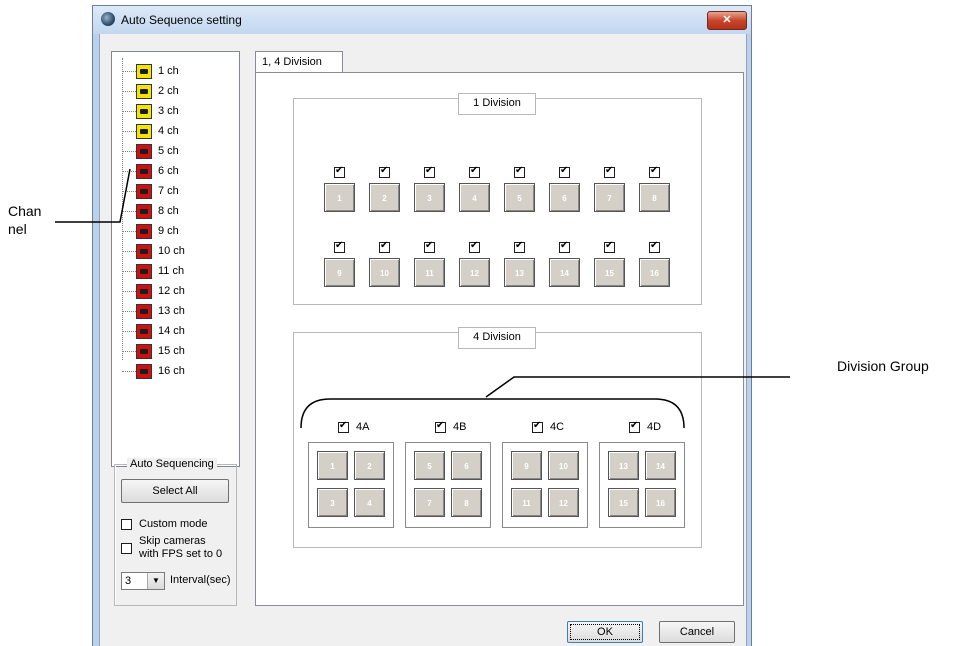  I want to click on division-group-callout-line, so click(637, 387).